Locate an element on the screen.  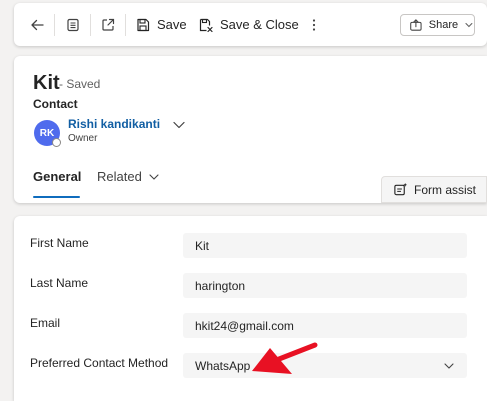
email-value: hkit24@gmail.com is located at coordinates (244, 325).